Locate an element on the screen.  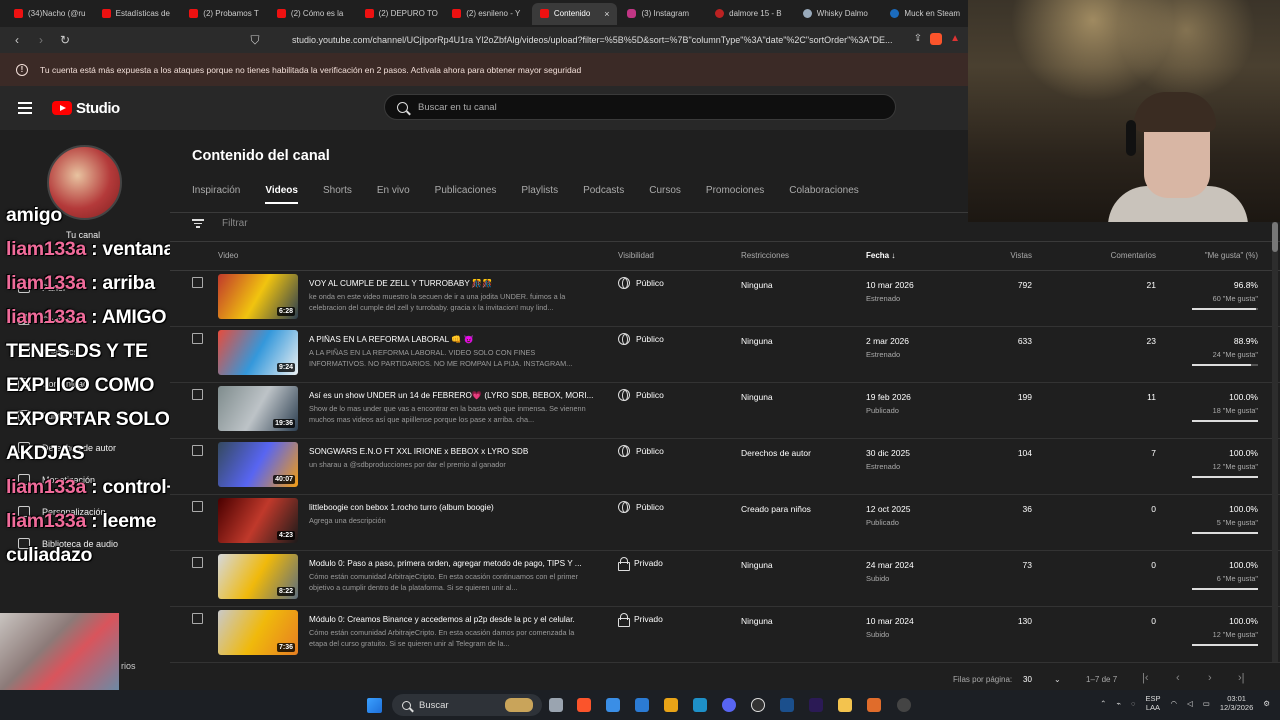
battery-icon: ▭ is located at coordinates (1206, 703).